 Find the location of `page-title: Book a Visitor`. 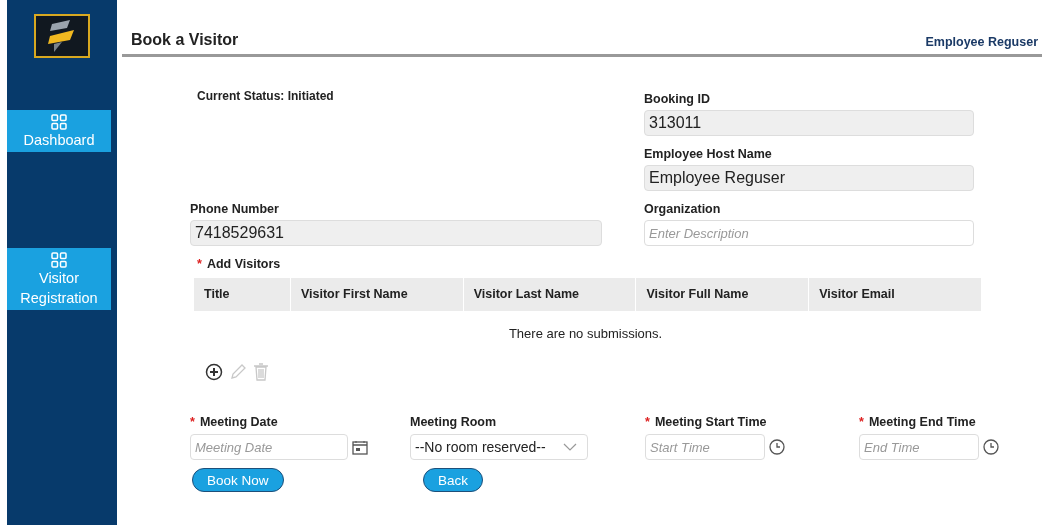

page-title: Book a Visitor is located at coordinates (185, 40).